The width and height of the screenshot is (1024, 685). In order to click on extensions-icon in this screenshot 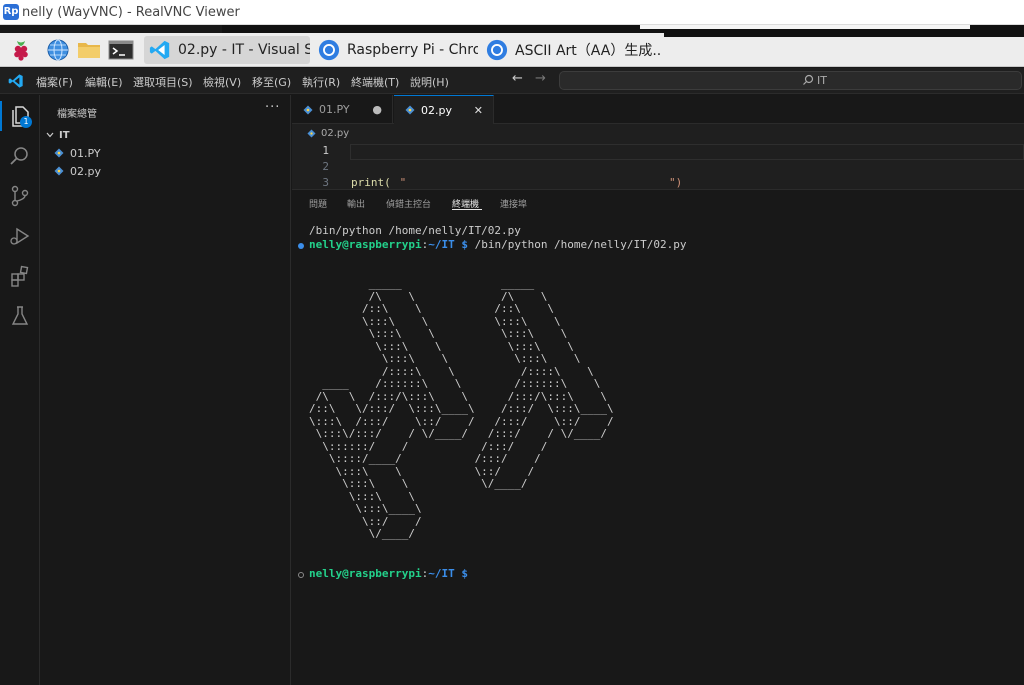, I will do `click(20, 276)`.